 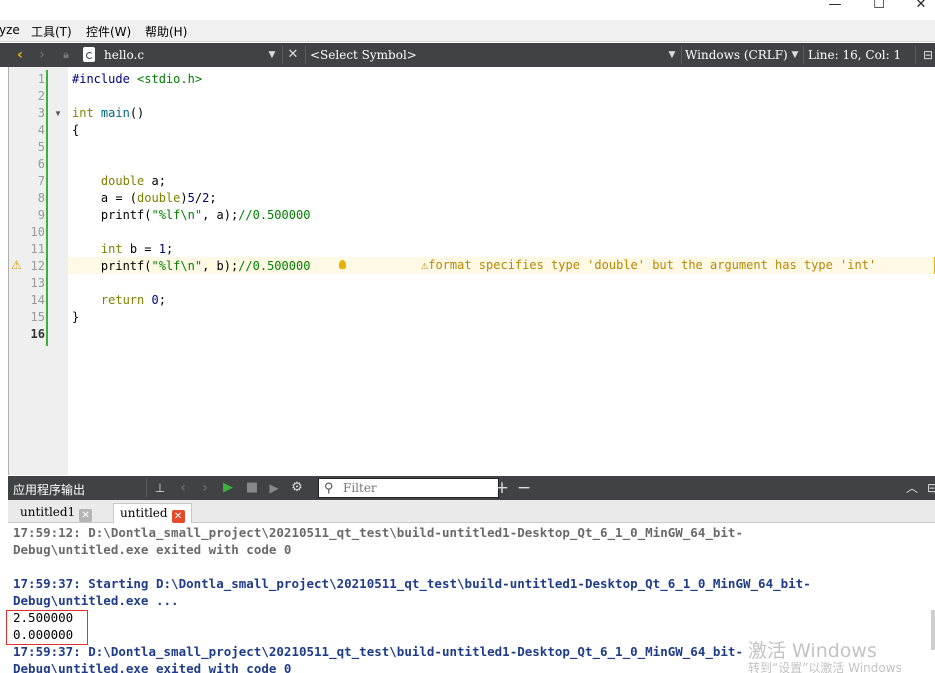 I want to click on tab-label: untitled1, so click(x=48, y=512).